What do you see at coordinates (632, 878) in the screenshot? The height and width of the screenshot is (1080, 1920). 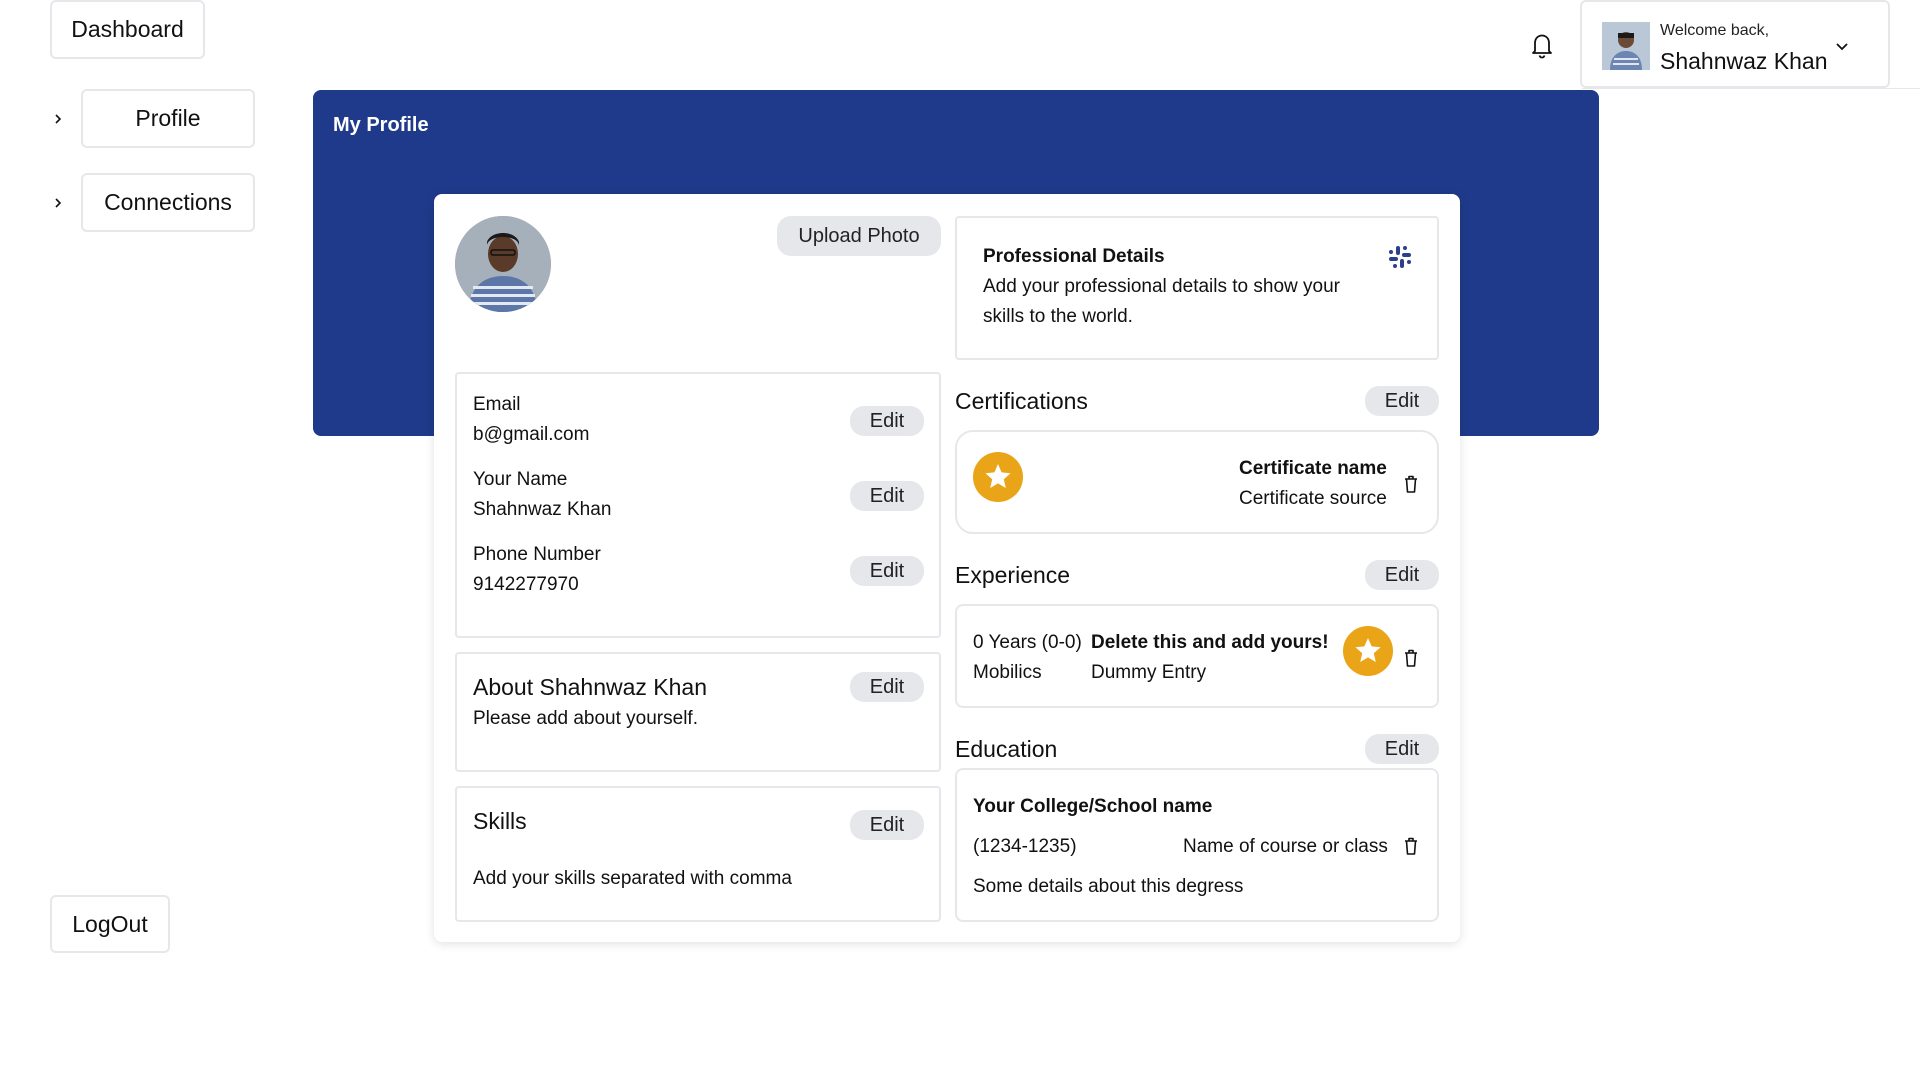 I see `skills-text: Add your skills separated with comma` at bounding box center [632, 878].